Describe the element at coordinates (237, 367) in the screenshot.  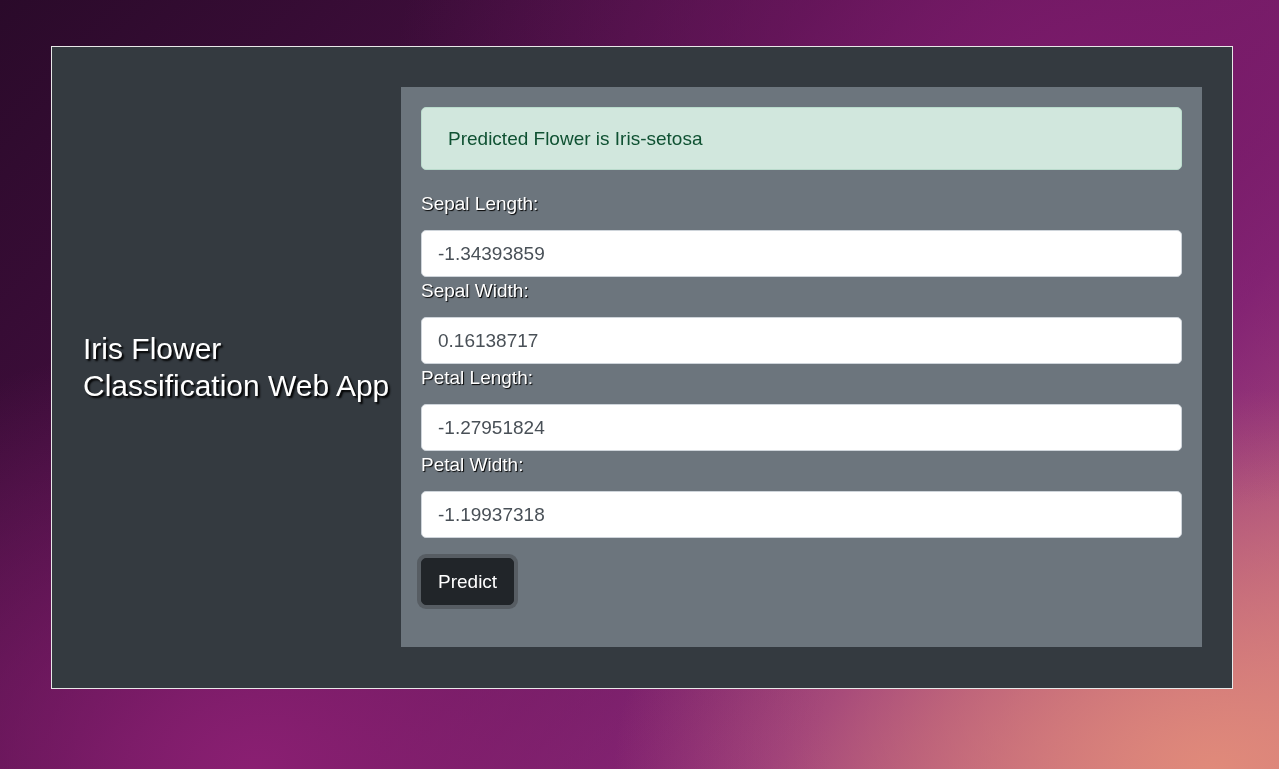
I see `app-title: Iris Flower Classification Web App` at that location.